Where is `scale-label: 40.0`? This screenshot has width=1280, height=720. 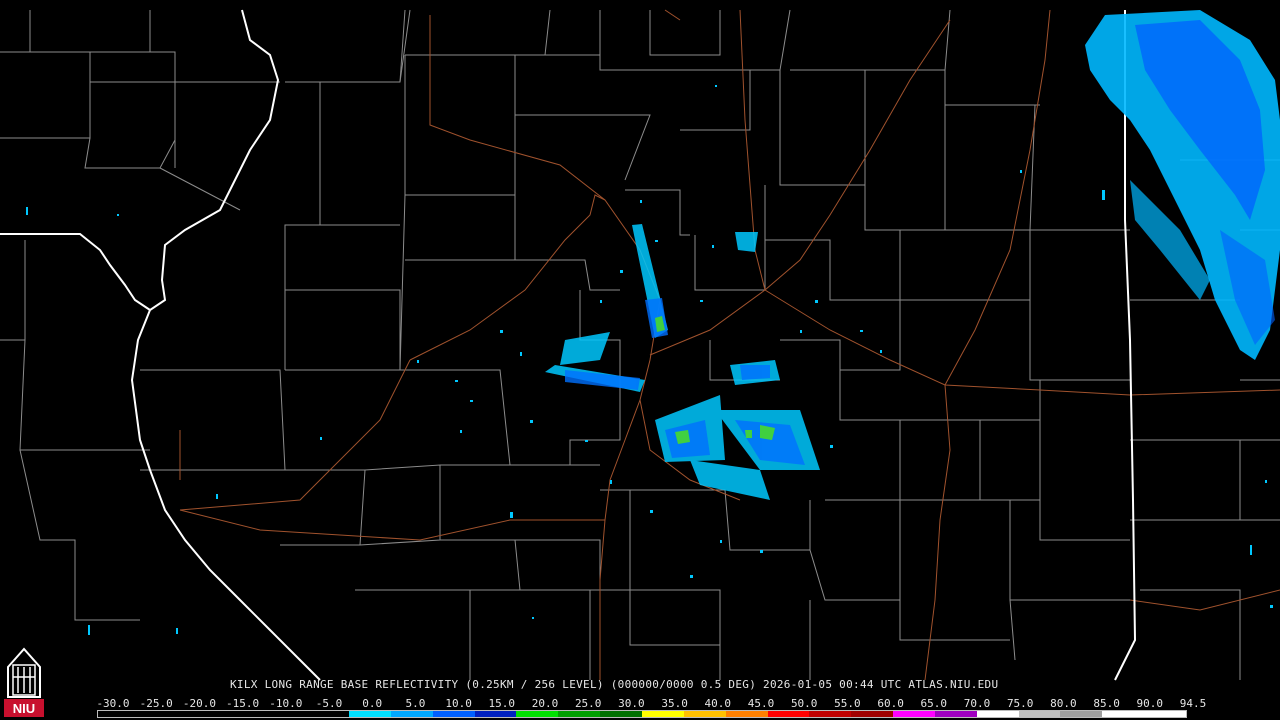
scale-label: 40.0 is located at coordinates (718, 703).